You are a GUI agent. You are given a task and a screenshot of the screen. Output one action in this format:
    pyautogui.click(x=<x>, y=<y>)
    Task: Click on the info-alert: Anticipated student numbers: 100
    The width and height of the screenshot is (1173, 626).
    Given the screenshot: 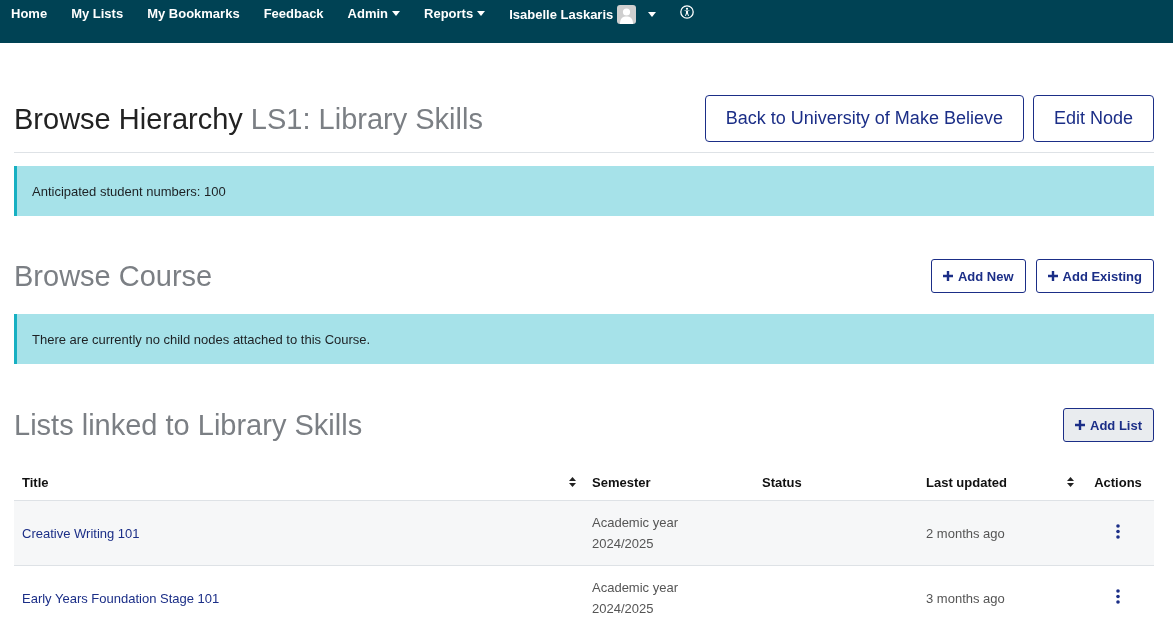 What is the action you would take?
    pyautogui.click(x=584, y=191)
    